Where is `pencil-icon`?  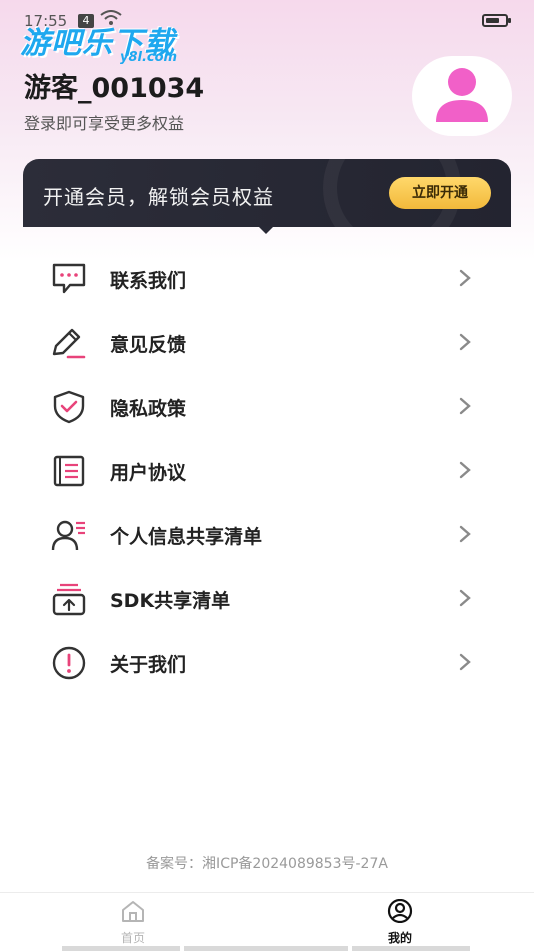 pencil-icon is located at coordinates (69, 343).